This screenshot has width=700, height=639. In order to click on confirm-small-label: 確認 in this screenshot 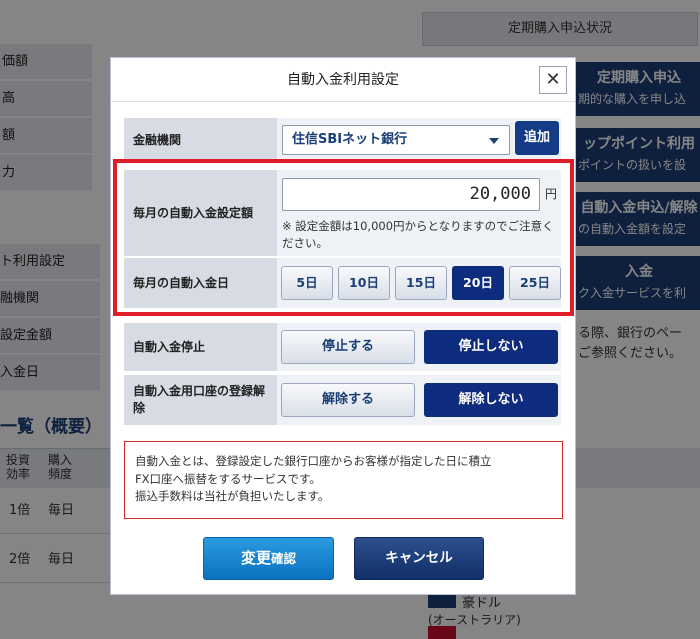, I will do `click(284, 558)`.